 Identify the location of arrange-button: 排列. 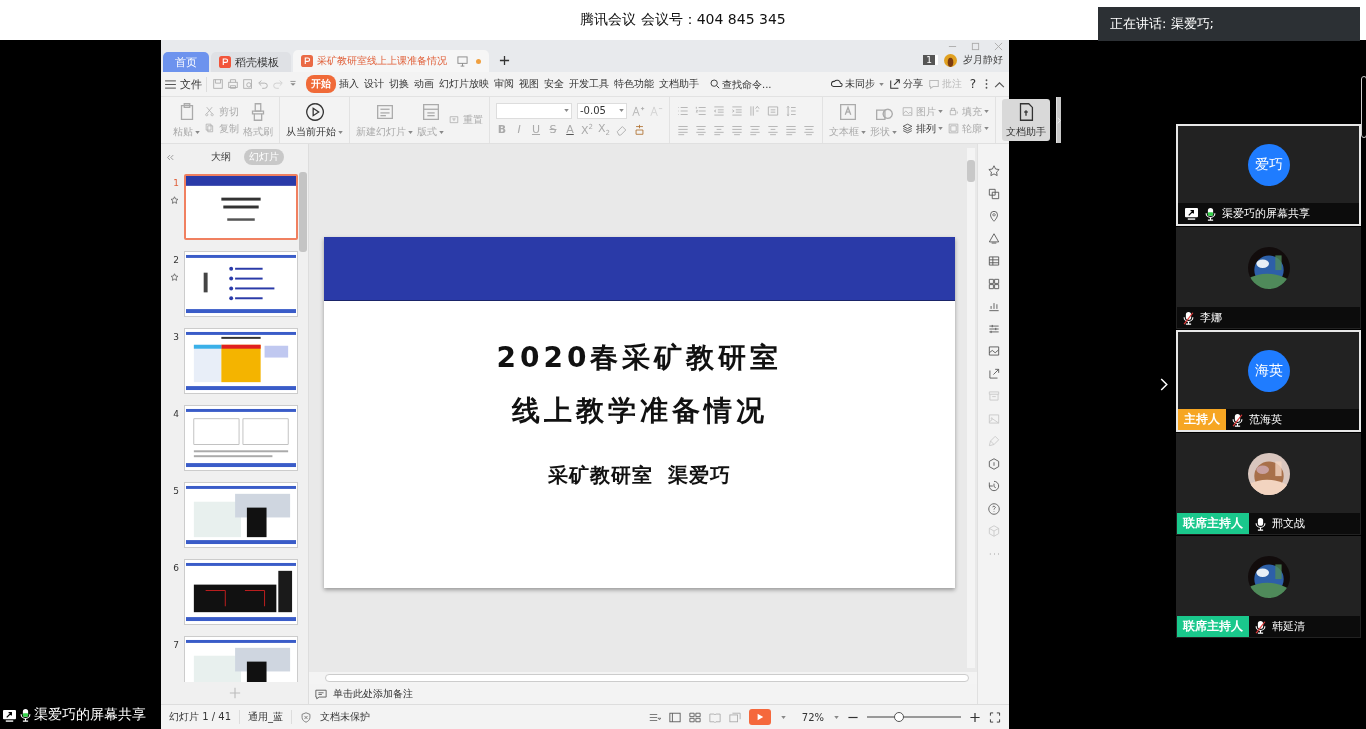
(922, 128).